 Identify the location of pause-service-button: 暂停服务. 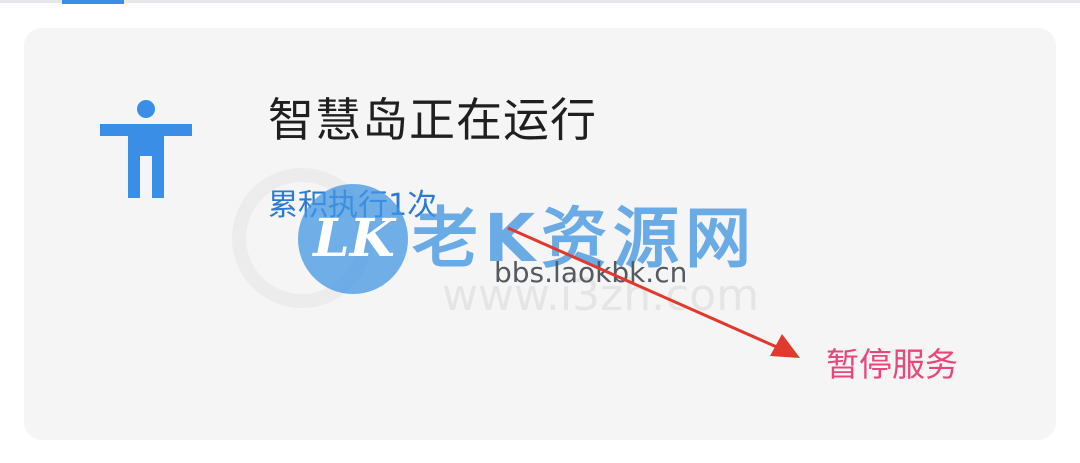
(892, 362).